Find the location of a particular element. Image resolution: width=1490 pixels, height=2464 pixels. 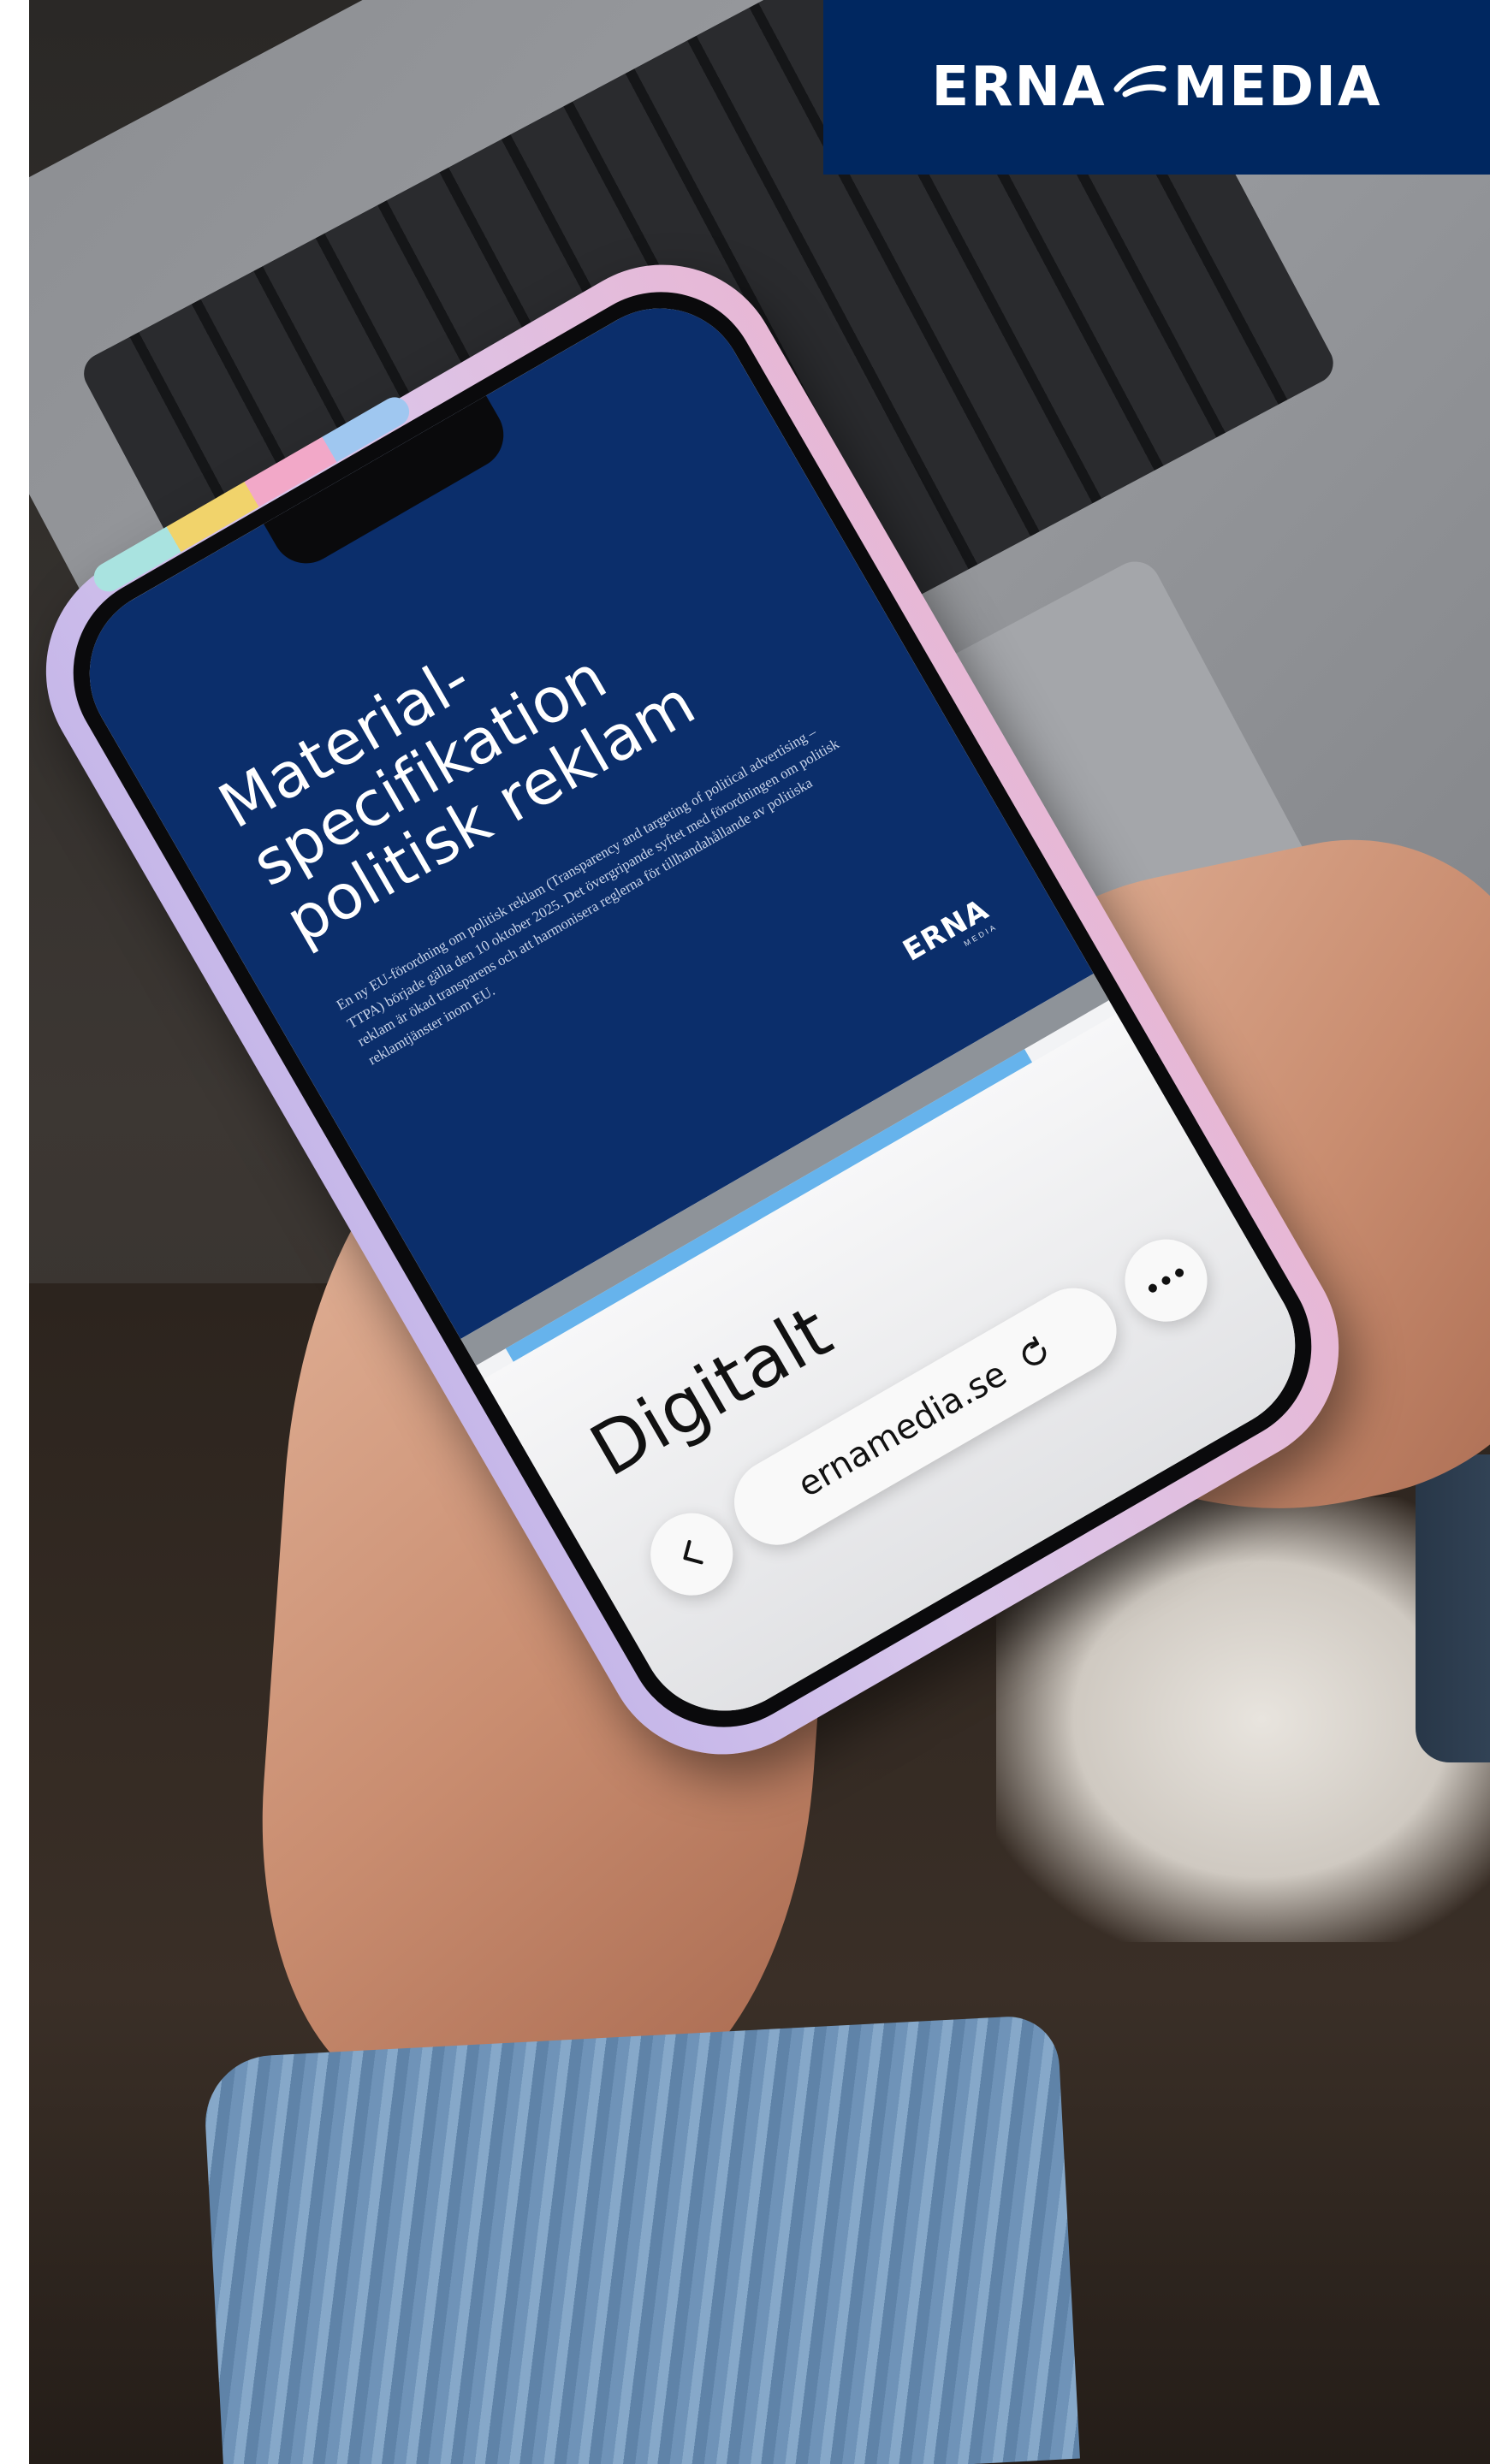

brand-header: ERNA MEDIA is located at coordinates (1156, 87).